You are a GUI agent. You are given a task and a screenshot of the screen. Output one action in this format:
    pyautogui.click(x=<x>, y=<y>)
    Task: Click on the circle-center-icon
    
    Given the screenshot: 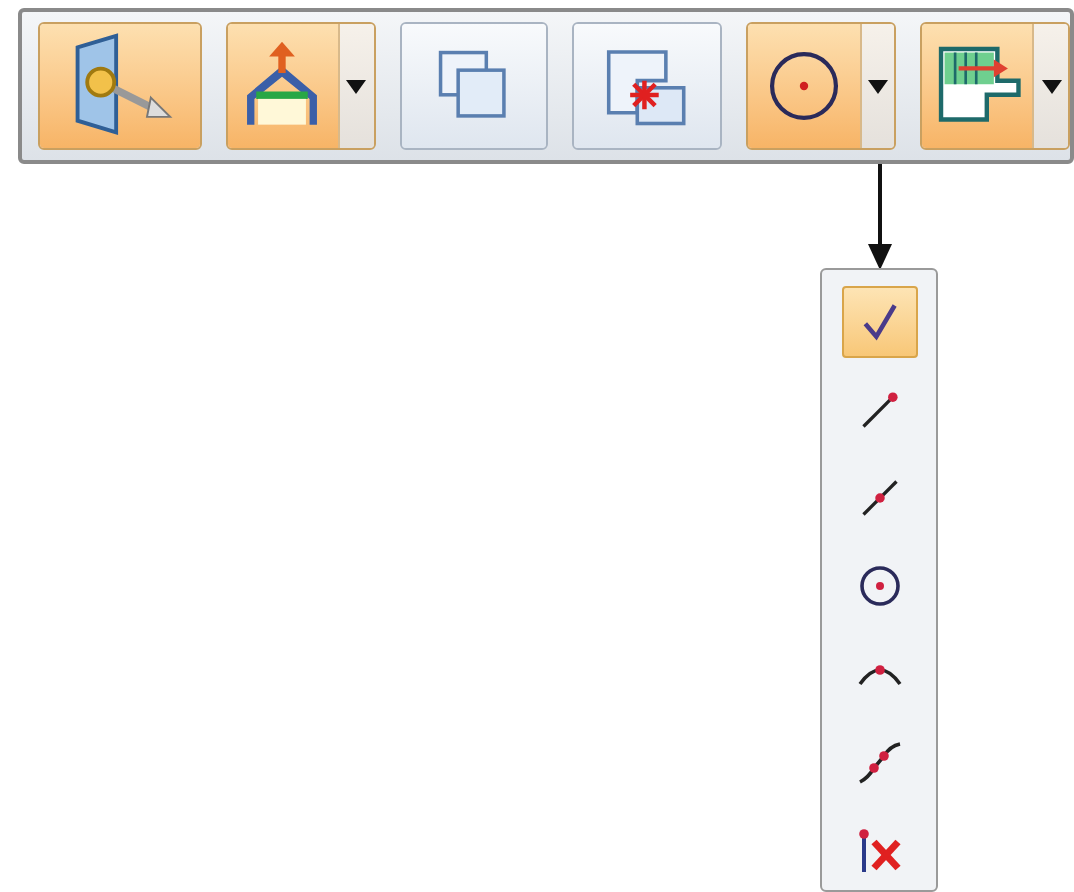 What is the action you would take?
    pyautogui.click(x=879, y=586)
    